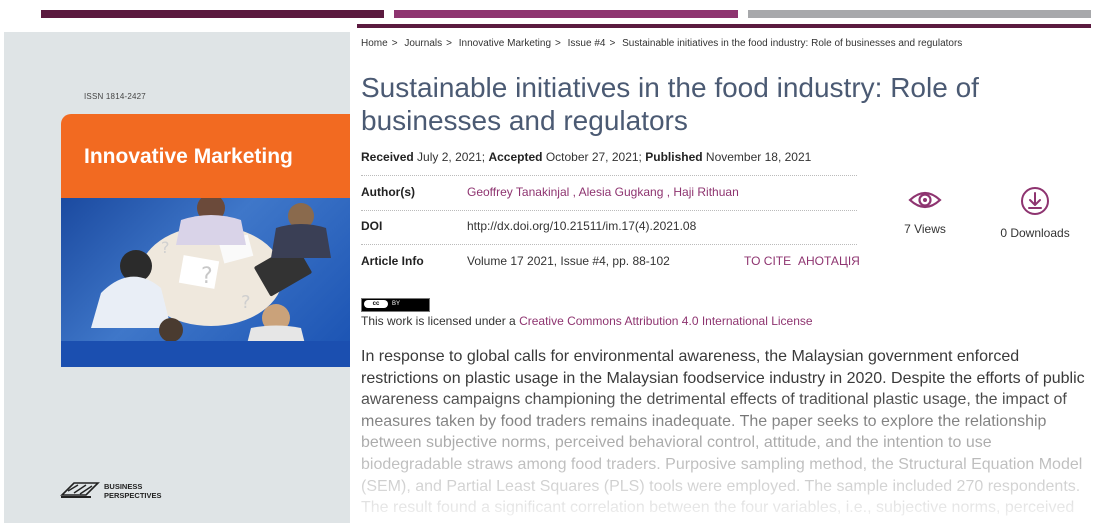 The width and height of the screenshot is (1096, 523). What do you see at coordinates (80, 490) in the screenshot?
I see `business-perspectives-logo` at bounding box center [80, 490].